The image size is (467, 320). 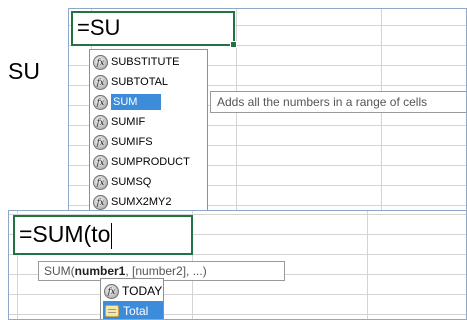 What do you see at coordinates (99, 27) in the screenshot?
I see `formula-text: =SU` at bounding box center [99, 27].